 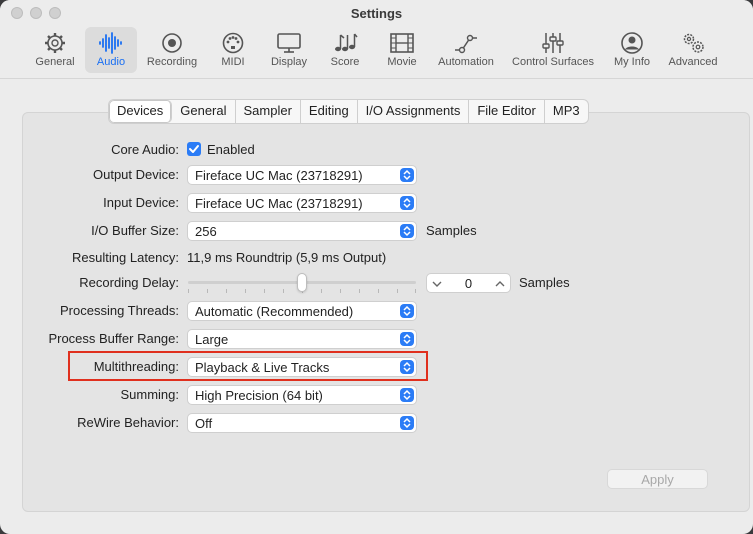 What do you see at coordinates (329, 111) in the screenshot?
I see `tab-editing: Editing` at bounding box center [329, 111].